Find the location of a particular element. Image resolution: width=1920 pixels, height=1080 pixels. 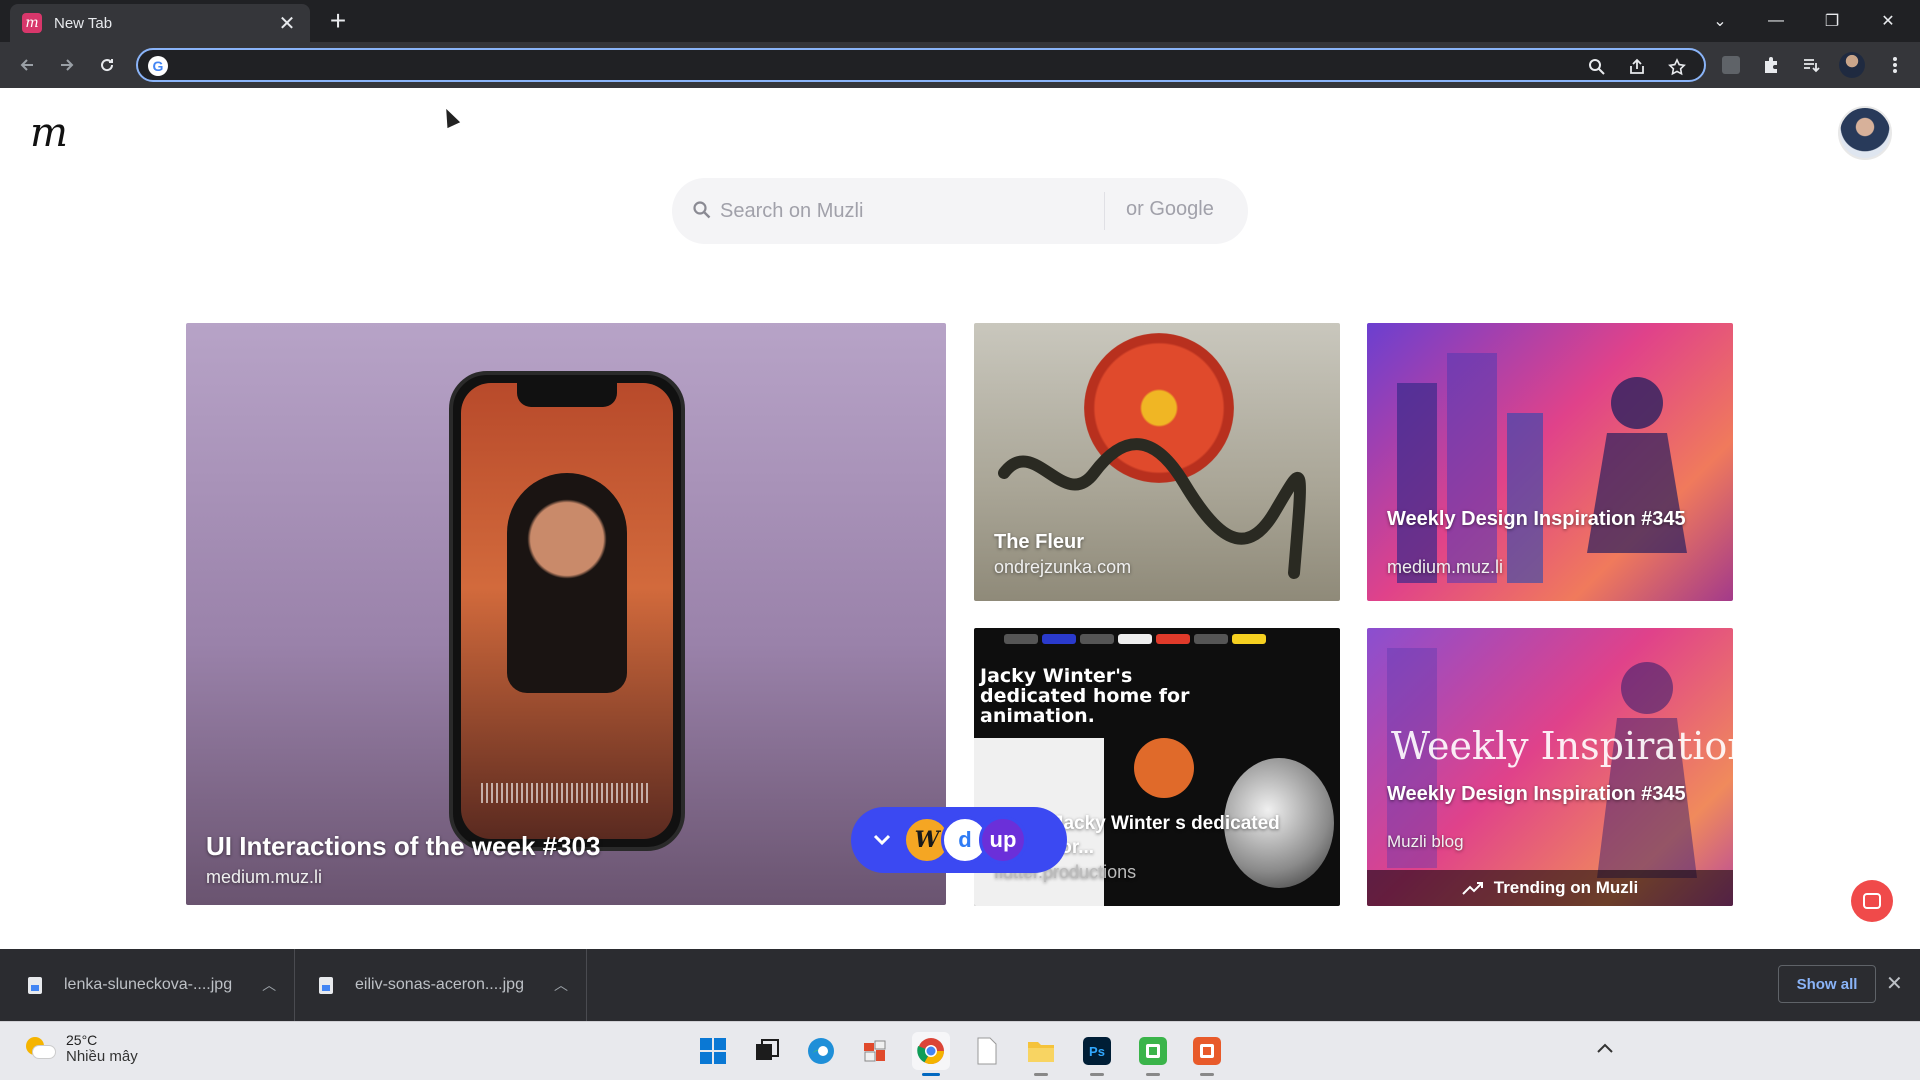

tab-new-tab: m New Tab ✕ is located at coordinates (160, 23).